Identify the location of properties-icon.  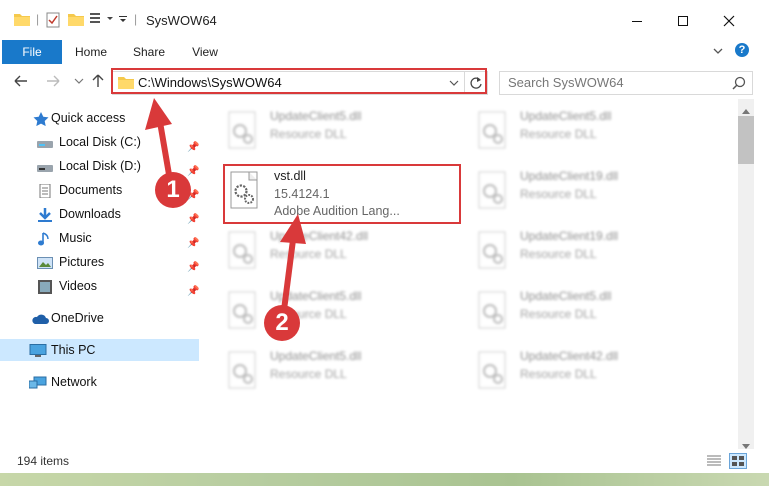
(53, 21).